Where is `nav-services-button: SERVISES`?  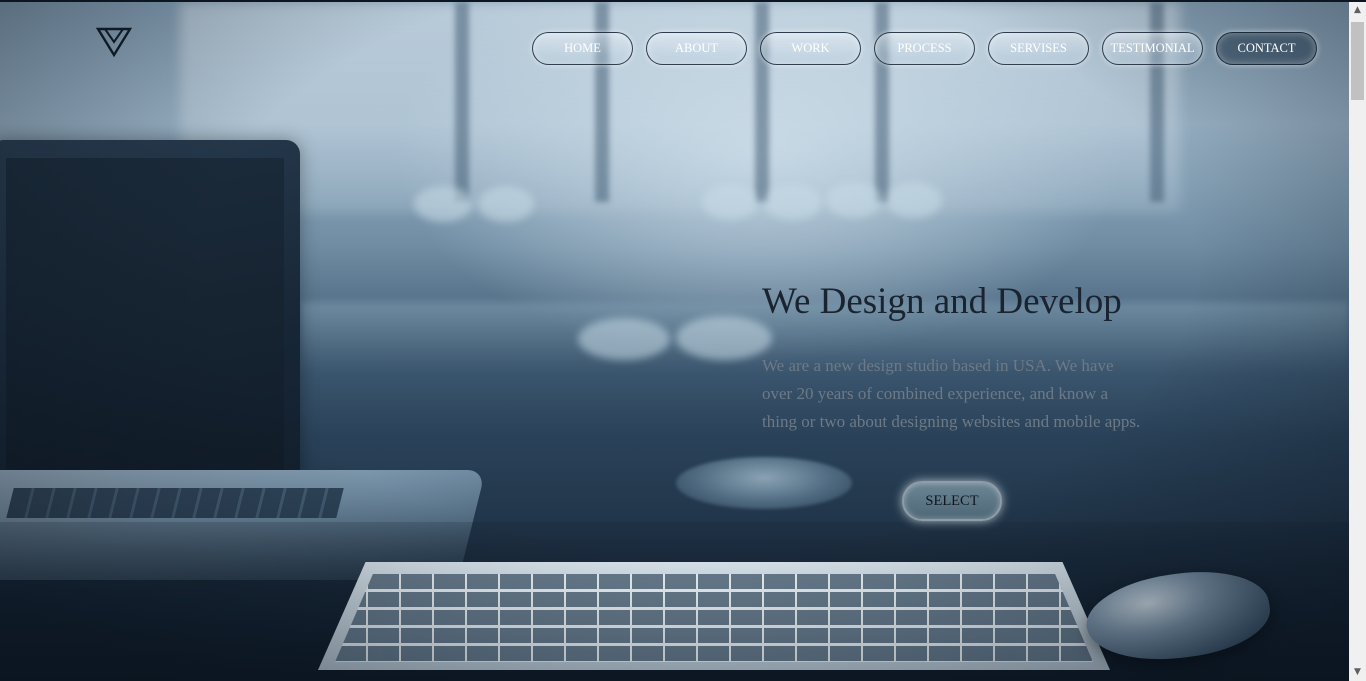 nav-services-button: SERVISES is located at coordinates (1038, 48).